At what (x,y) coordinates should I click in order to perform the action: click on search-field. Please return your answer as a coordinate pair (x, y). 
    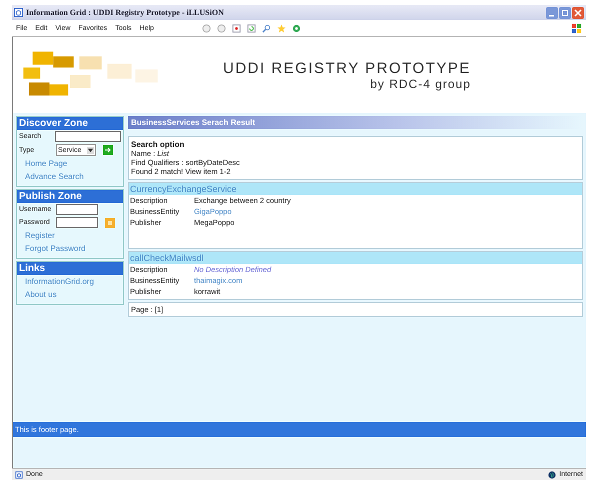
    Looking at the image, I should click on (88, 136).